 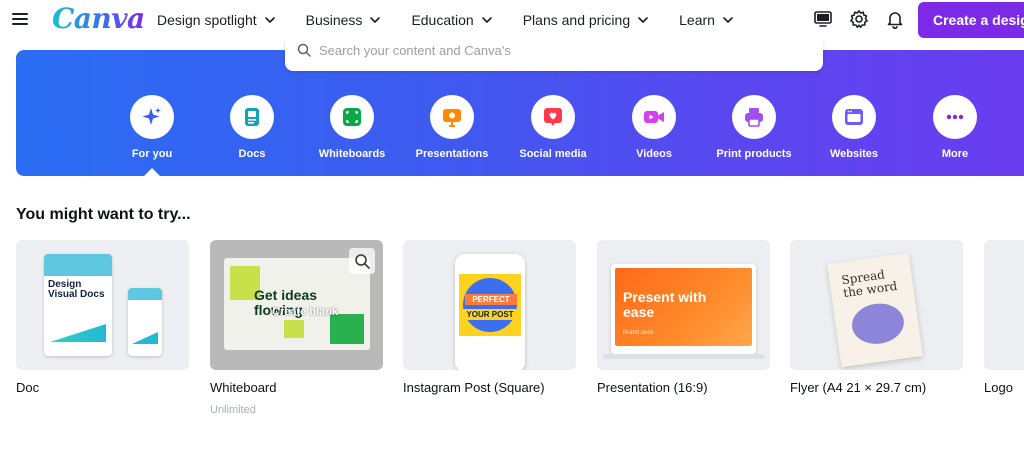 I want to click on instagram-thumb-line2: YOUR POST, so click(x=490, y=314).